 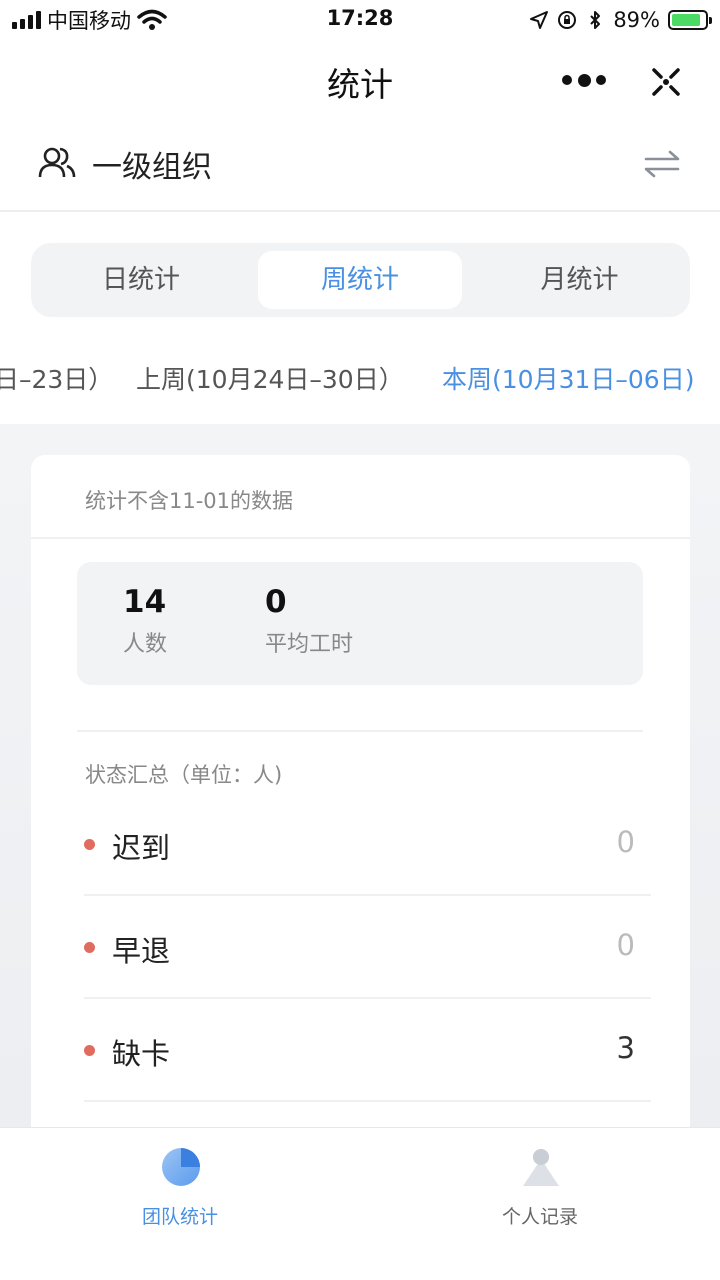 I want to click on location-icon, so click(x=539, y=20).